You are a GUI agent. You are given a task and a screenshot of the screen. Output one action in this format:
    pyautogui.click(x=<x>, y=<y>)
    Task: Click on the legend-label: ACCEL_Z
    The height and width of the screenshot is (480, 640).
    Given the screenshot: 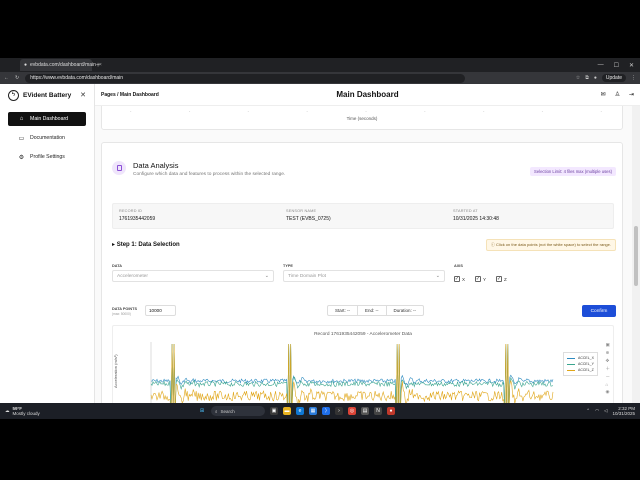 What is the action you would take?
    pyautogui.click(x=586, y=370)
    